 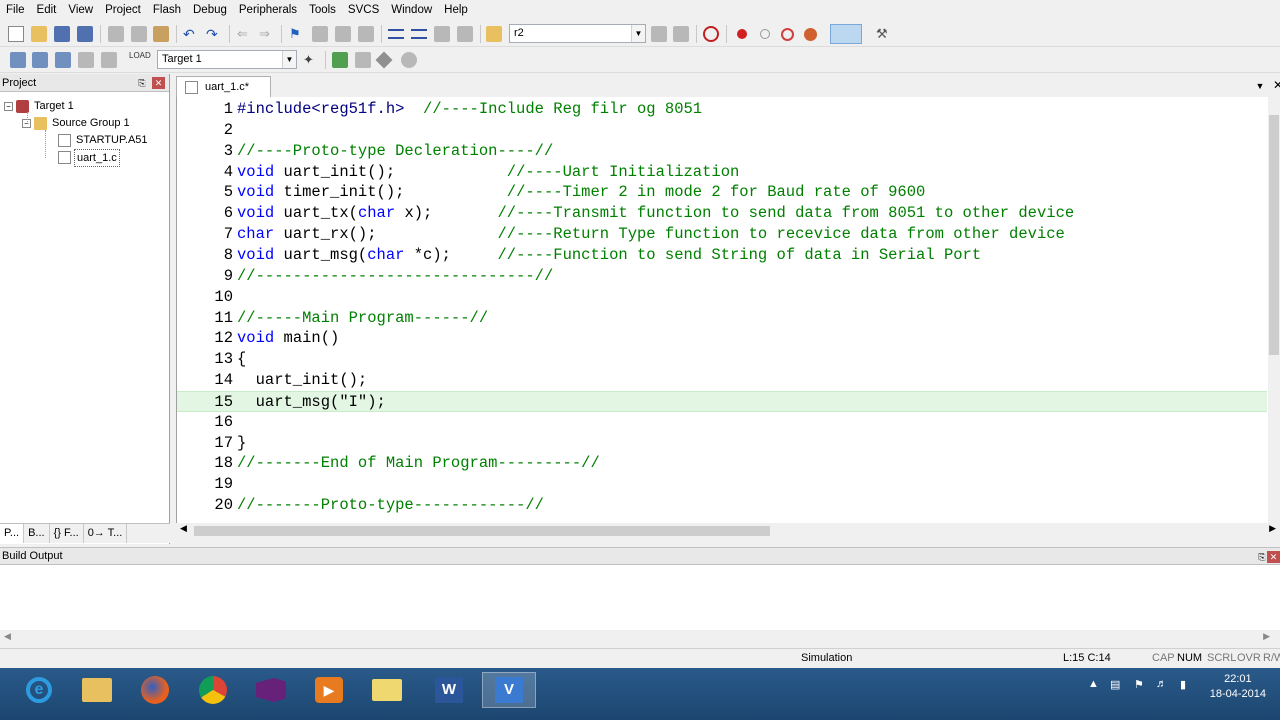 What do you see at coordinates (387, 690) in the screenshot?
I see `folder-taskbar-icon` at bounding box center [387, 690].